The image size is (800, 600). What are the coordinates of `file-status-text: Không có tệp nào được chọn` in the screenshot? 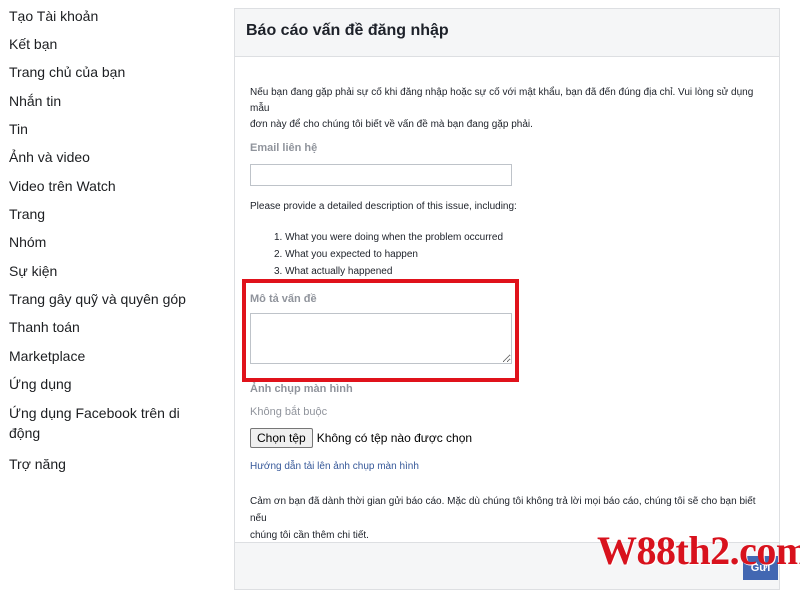 It's located at (394, 438).